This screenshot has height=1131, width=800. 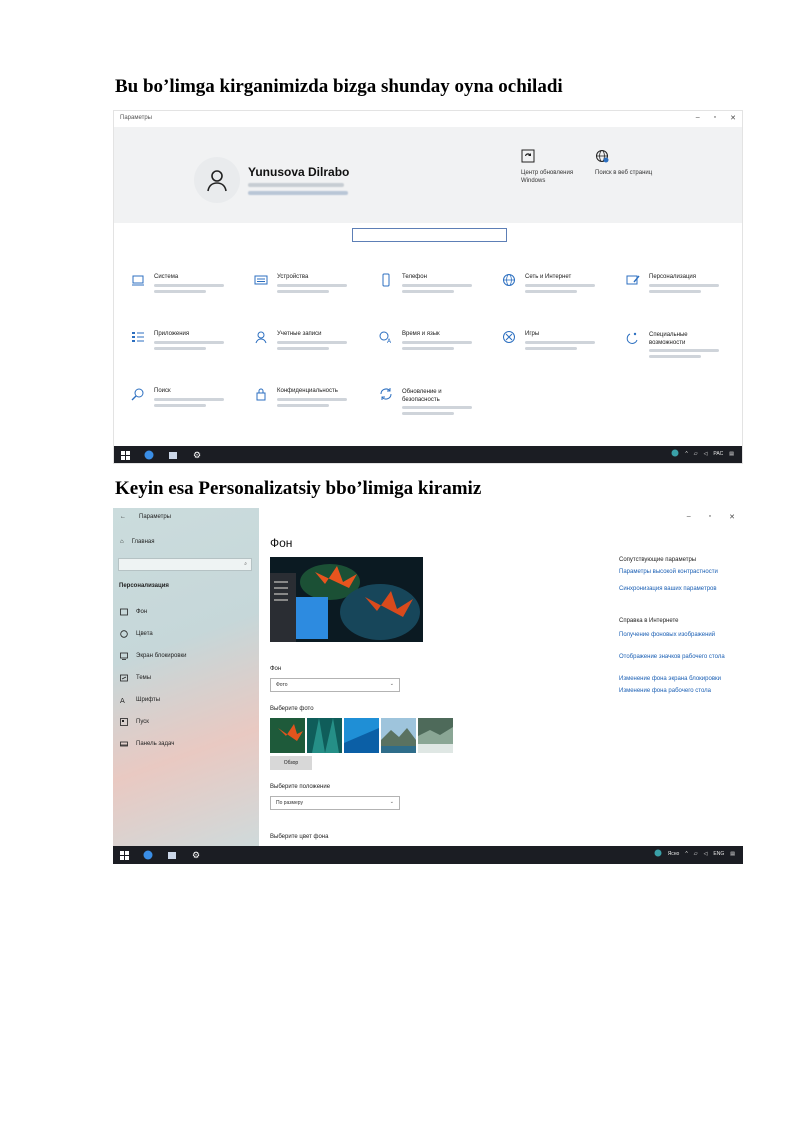 What do you see at coordinates (144, 634) in the screenshot?
I see `sidebar-item-label: Цвета` at bounding box center [144, 634].